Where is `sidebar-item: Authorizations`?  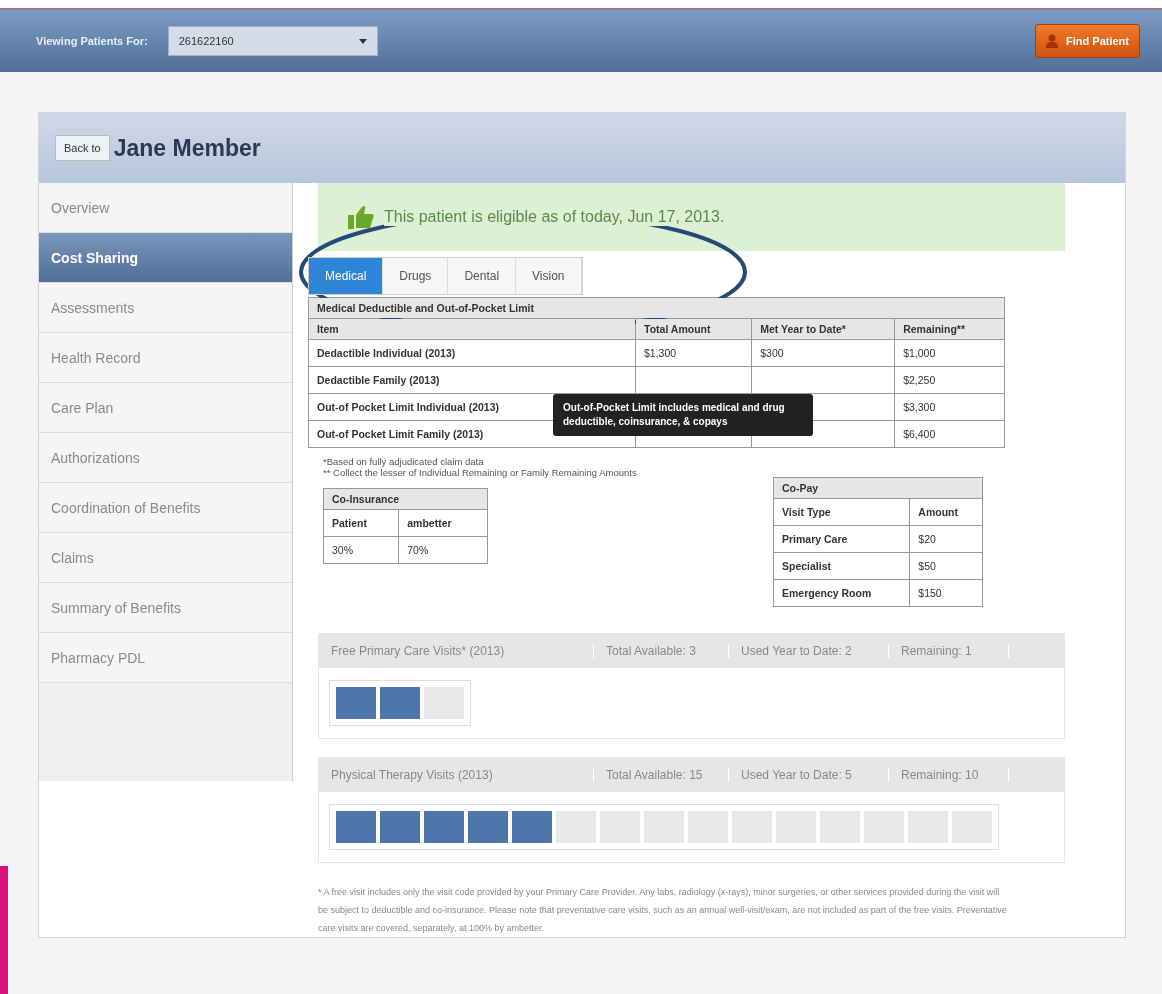 sidebar-item: Authorizations is located at coordinates (165, 458).